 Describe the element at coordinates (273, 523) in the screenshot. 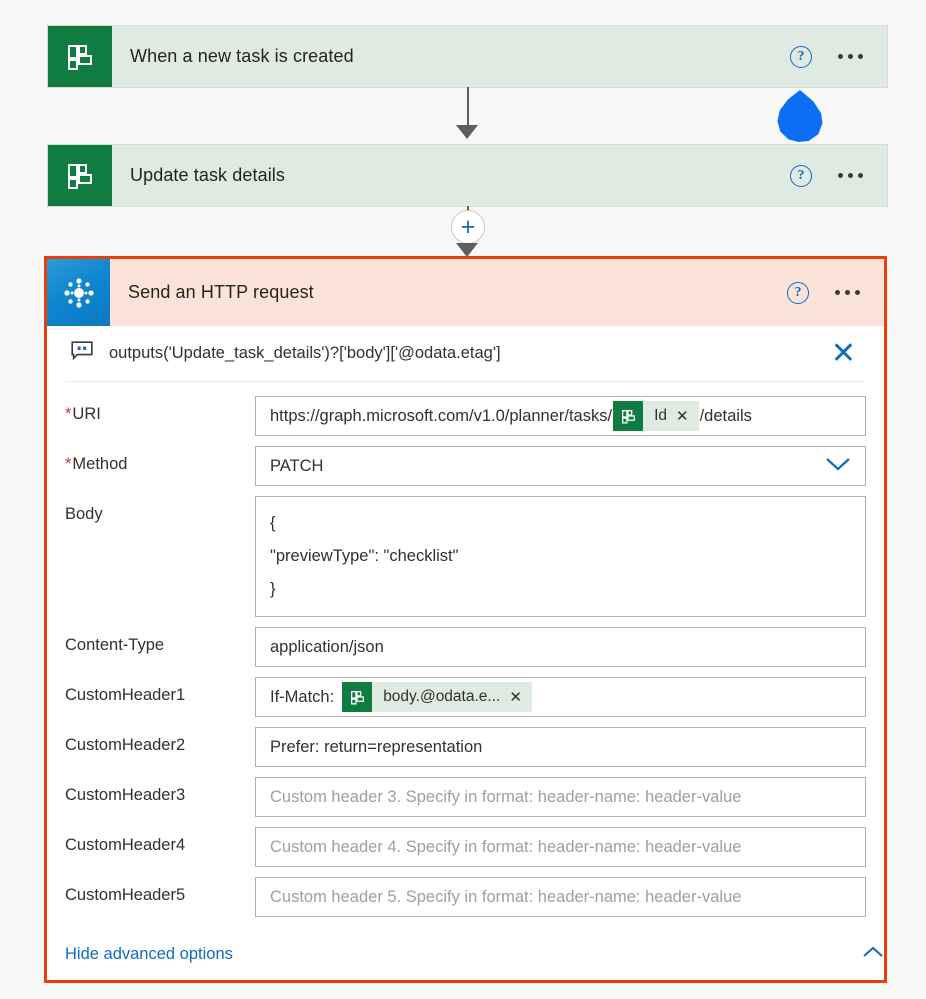

I see `body-line: {` at that location.